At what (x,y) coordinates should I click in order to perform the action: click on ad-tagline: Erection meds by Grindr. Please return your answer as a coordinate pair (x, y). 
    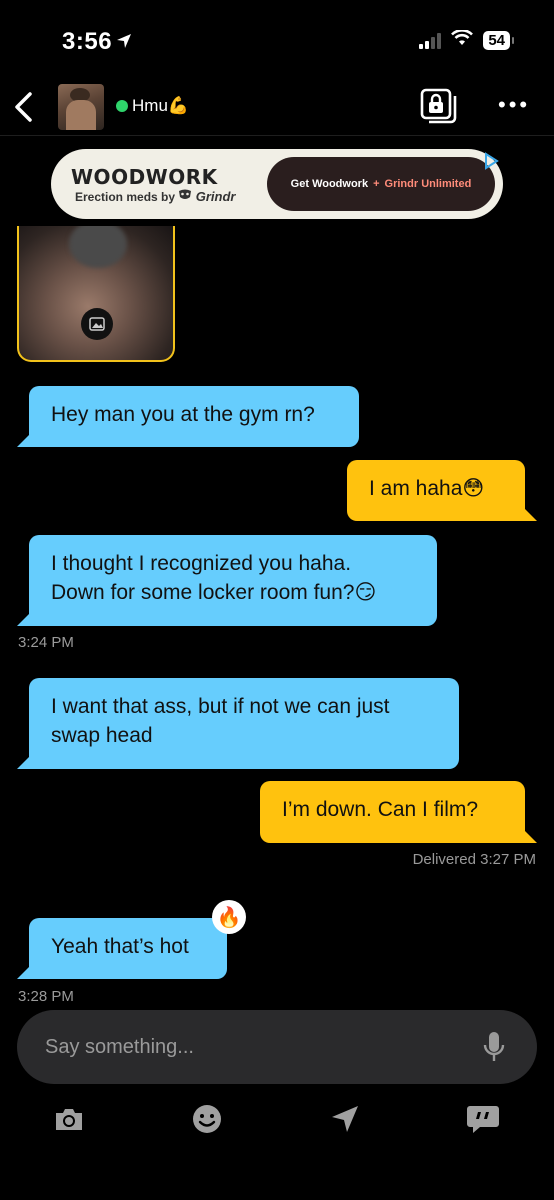
    Looking at the image, I should click on (155, 196).